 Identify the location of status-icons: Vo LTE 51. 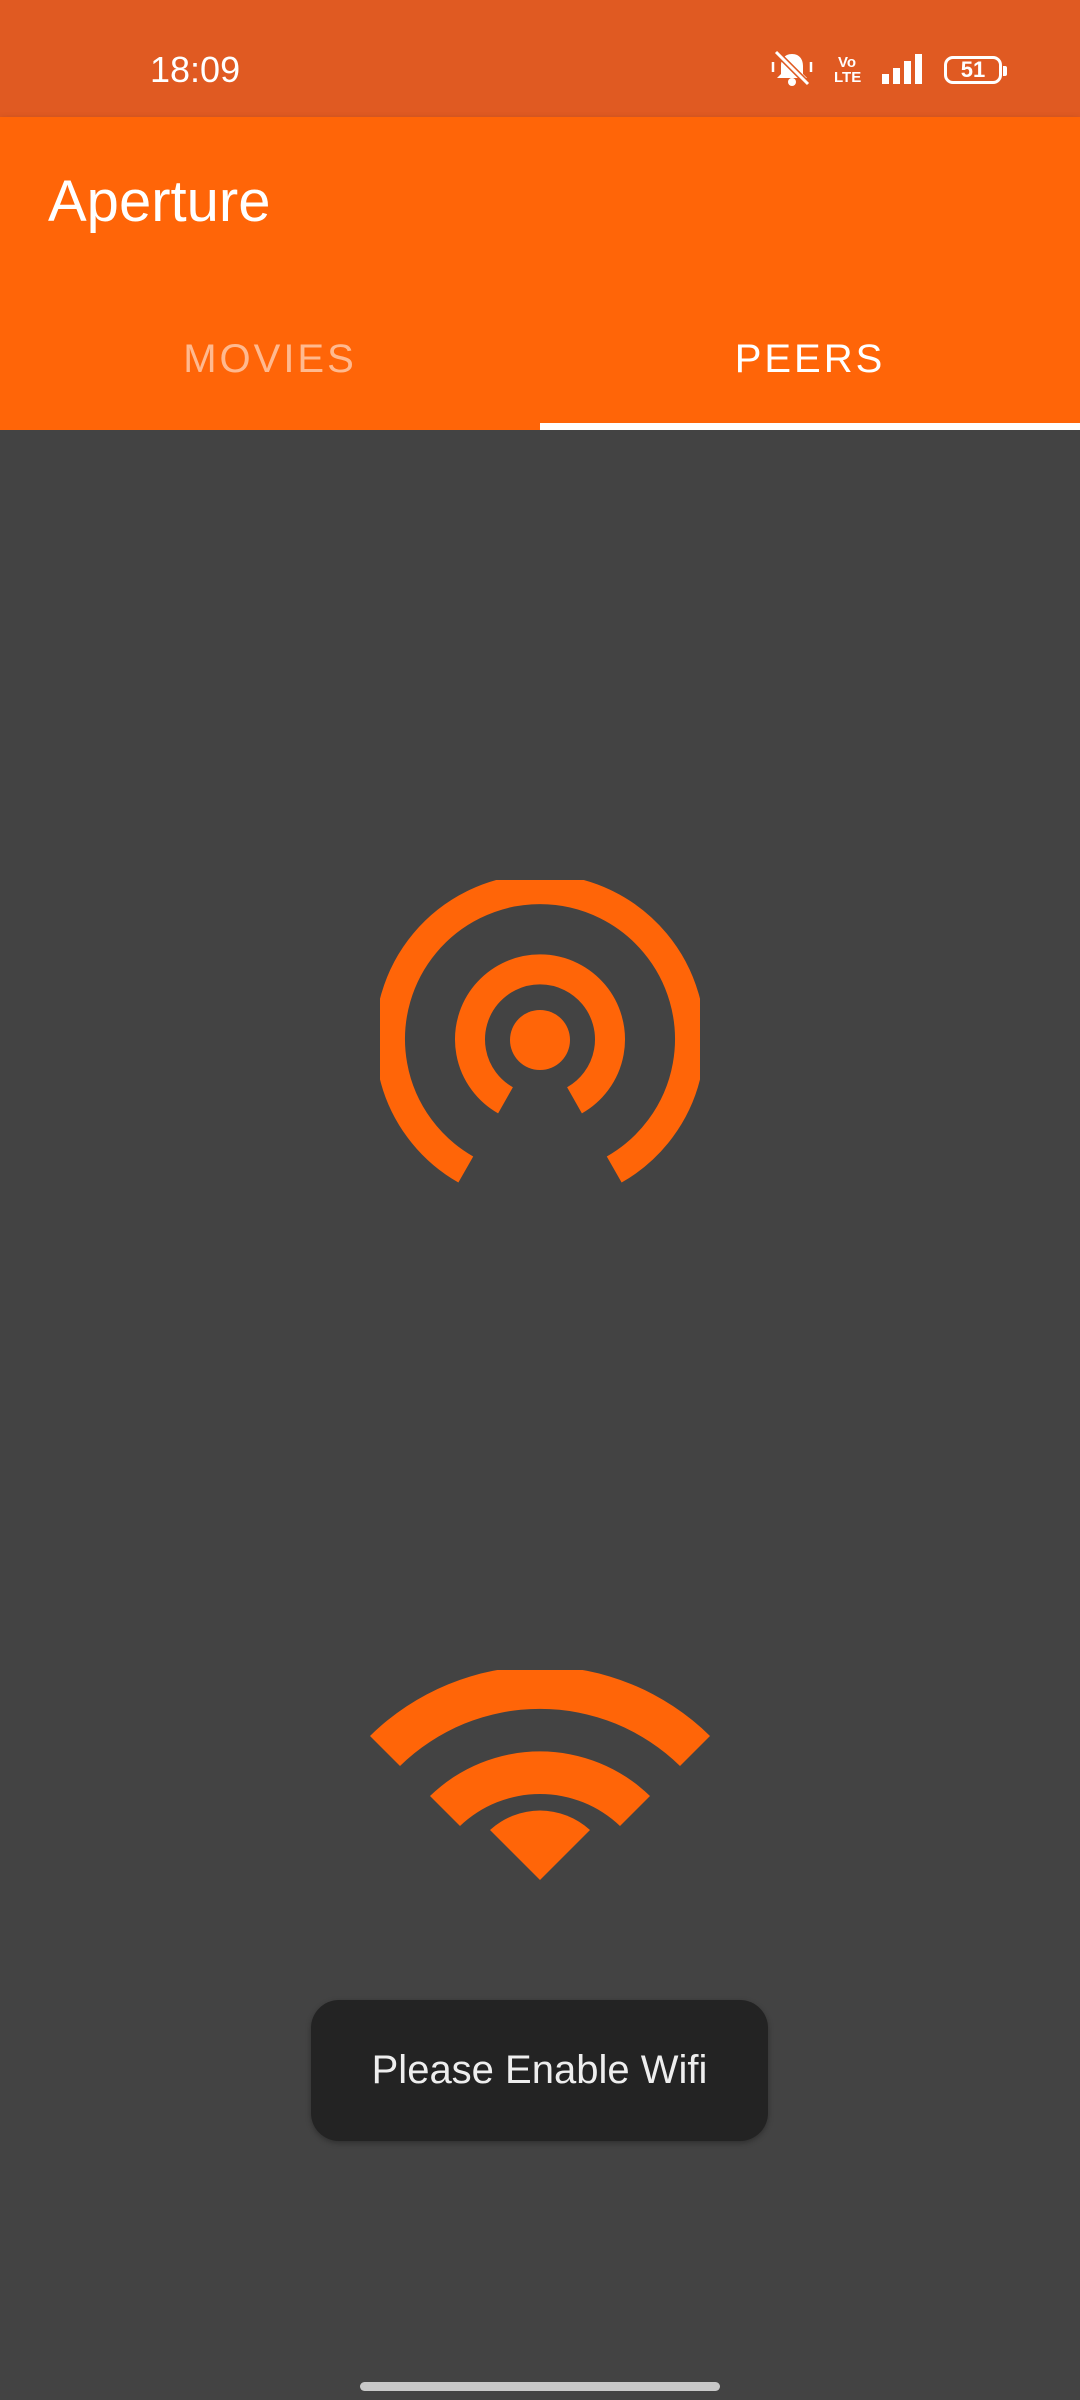
(888, 70).